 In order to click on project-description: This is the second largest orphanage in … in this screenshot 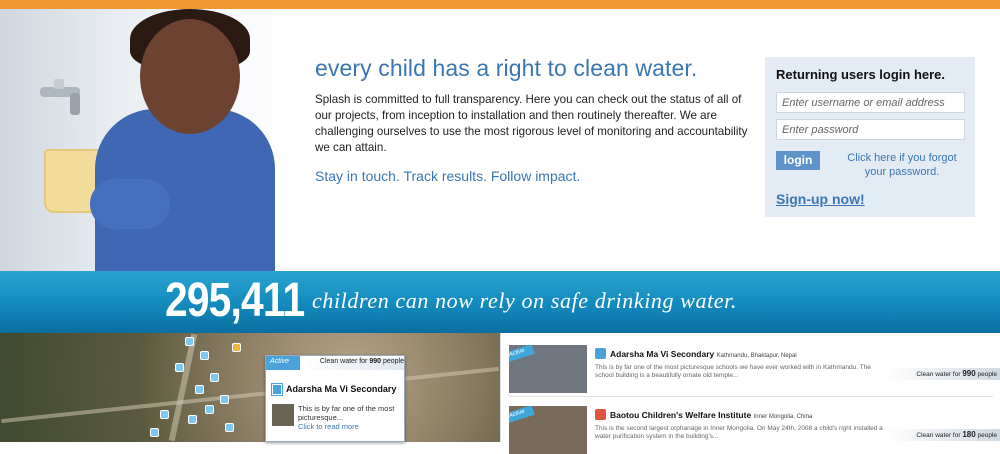, I will do `click(739, 432)`.